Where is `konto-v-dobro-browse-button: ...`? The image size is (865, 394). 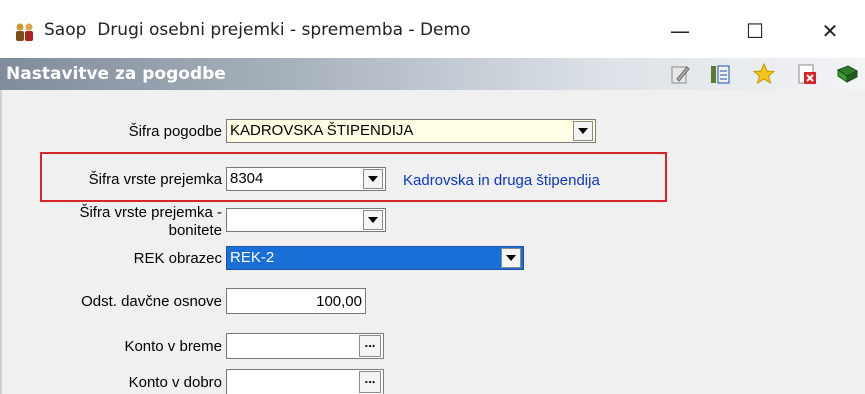 konto-v-dobro-browse-button: ... is located at coordinates (370, 382).